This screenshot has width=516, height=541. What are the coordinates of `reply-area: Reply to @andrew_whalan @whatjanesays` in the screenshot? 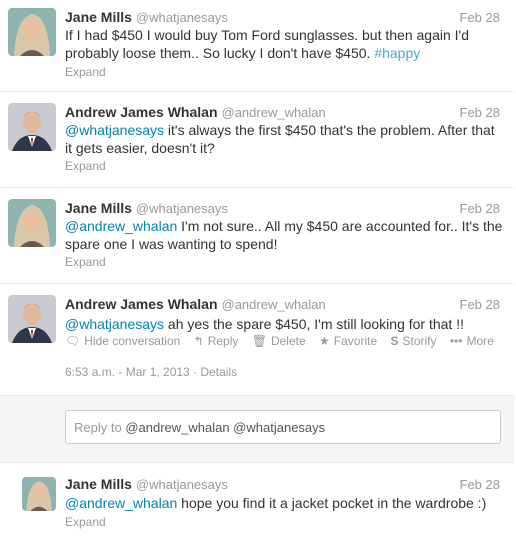 It's located at (257, 429).